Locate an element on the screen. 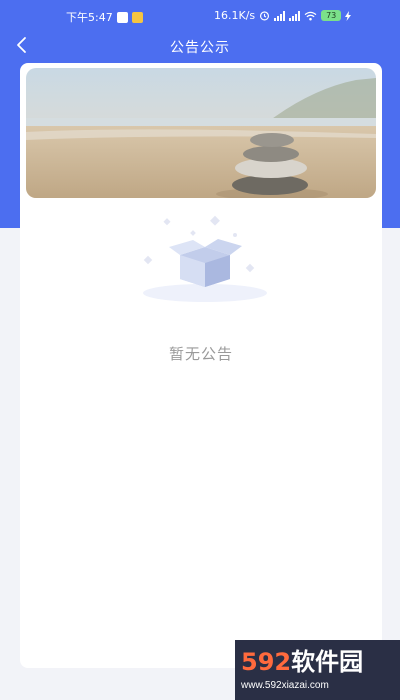 This screenshot has width=400, height=700. watermark-logo: 592软件园 www.592xiazai.com is located at coordinates (317, 670).